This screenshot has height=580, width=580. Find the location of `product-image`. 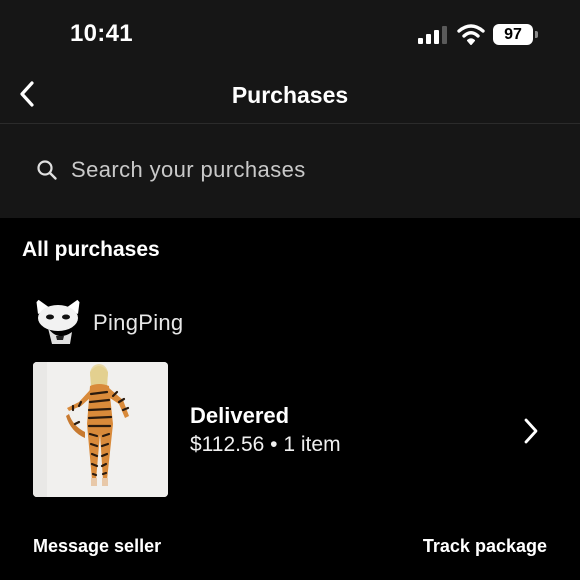

product-image is located at coordinates (100, 429).